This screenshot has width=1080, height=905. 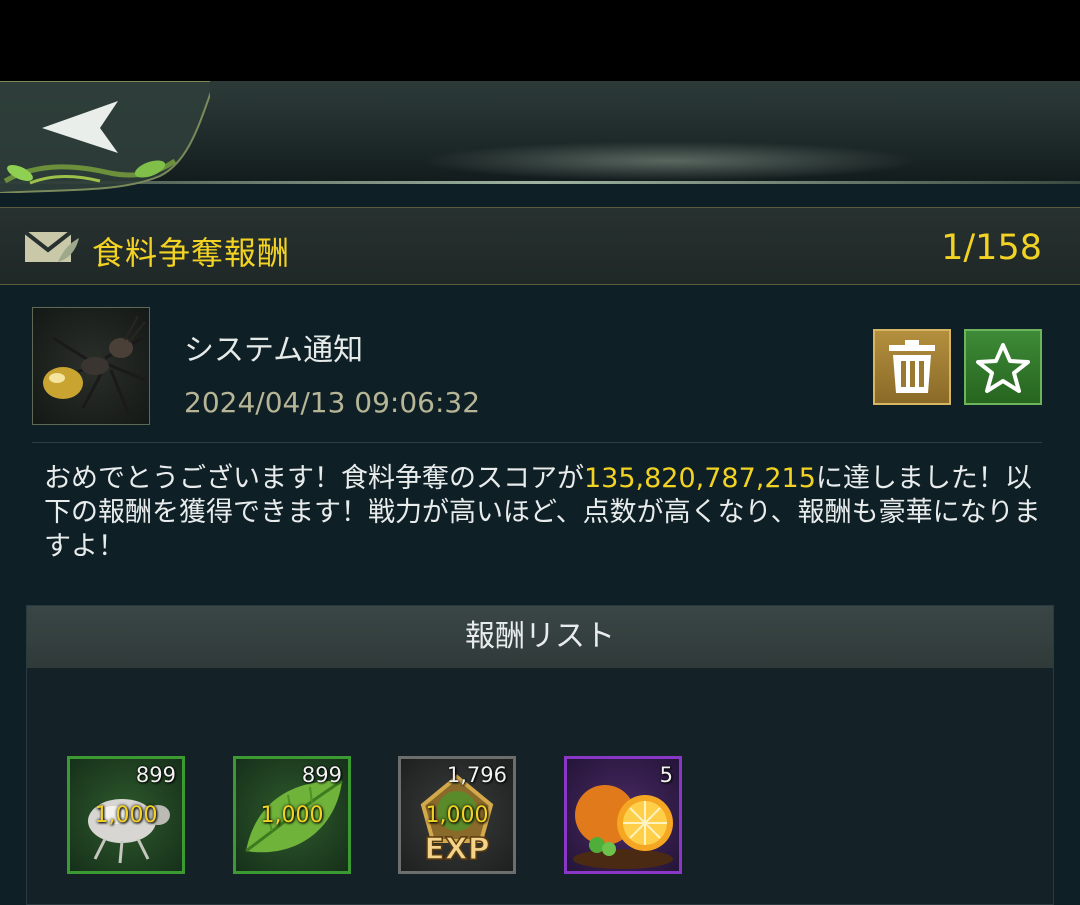 What do you see at coordinates (94, 364) in the screenshot?
I see `ant-icon` at bounding box center [94, 364].